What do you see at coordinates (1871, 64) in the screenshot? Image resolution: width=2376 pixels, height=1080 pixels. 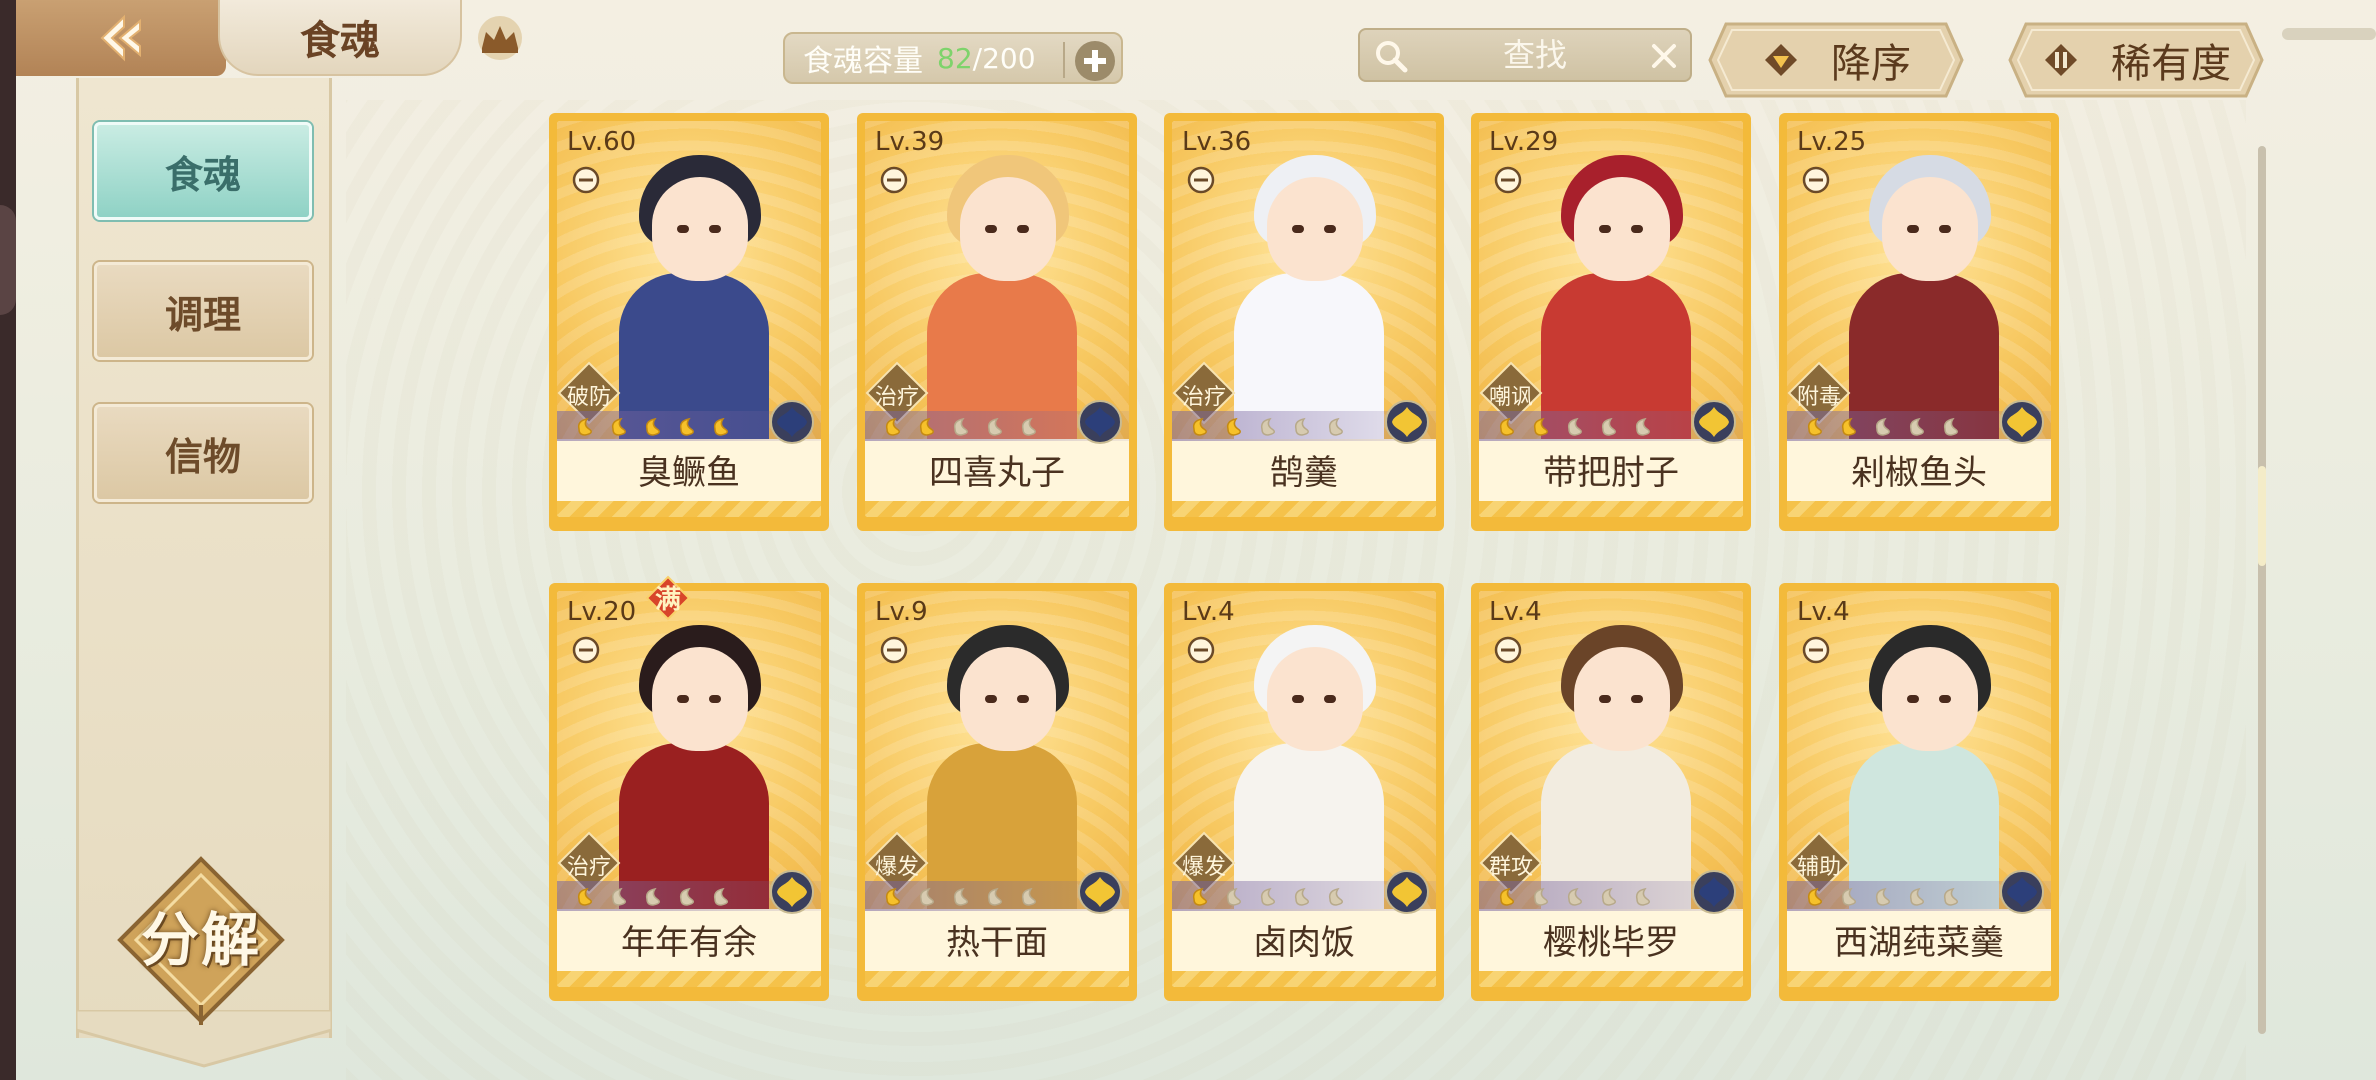 I see `sort-order-label: 降序` at bounding box center [1871, 64].